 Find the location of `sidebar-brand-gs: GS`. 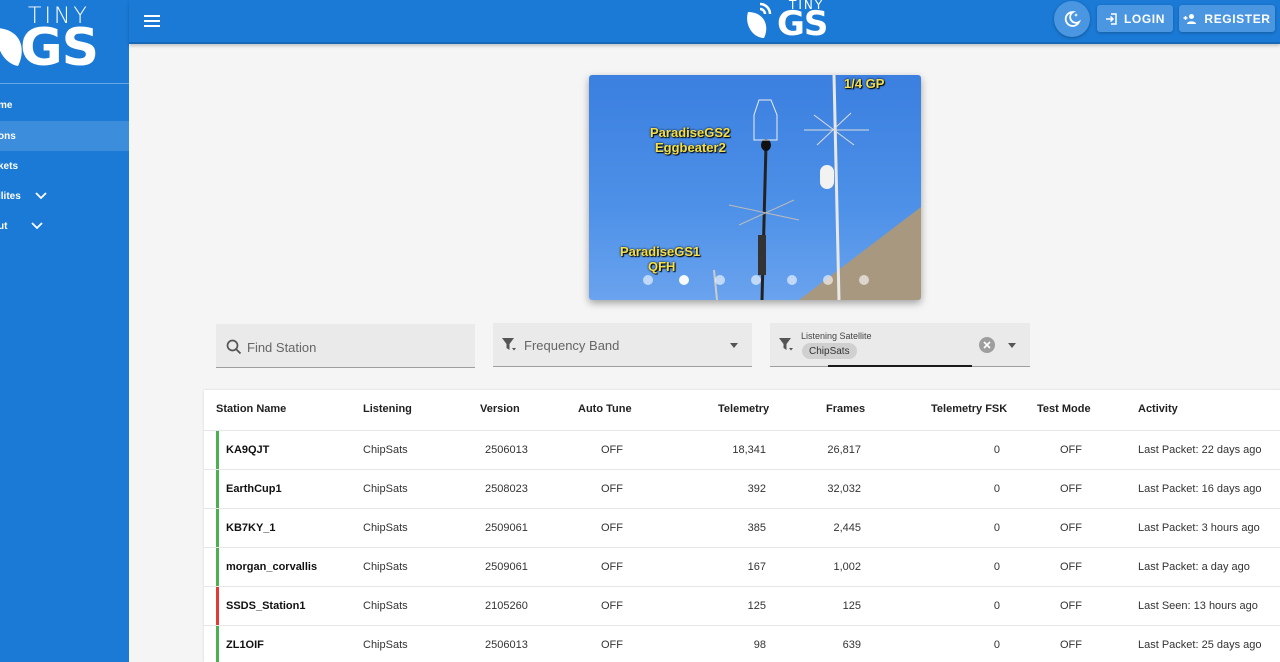

sidebar-brand-gs: GS is located at coordinates (59, 48).